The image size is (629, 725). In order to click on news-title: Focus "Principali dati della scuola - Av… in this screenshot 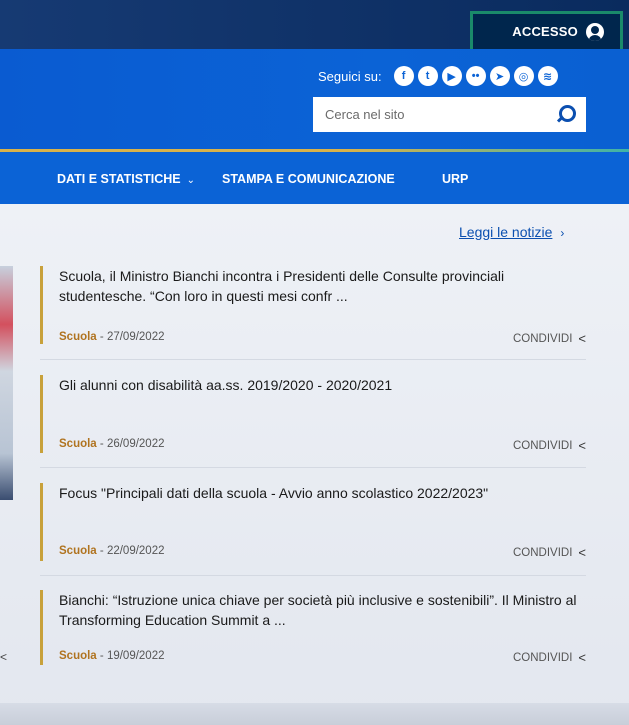, I will do `click(322, 493)`.